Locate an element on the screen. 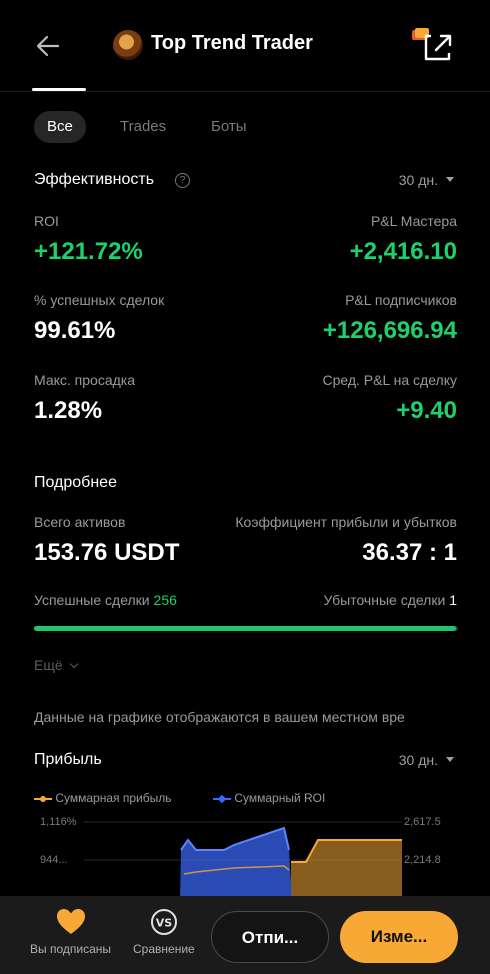 Image resolution: width=490 pixels, height=974 pixels. performance-period-label: 30 дн. is located at coordinates (418, 180).